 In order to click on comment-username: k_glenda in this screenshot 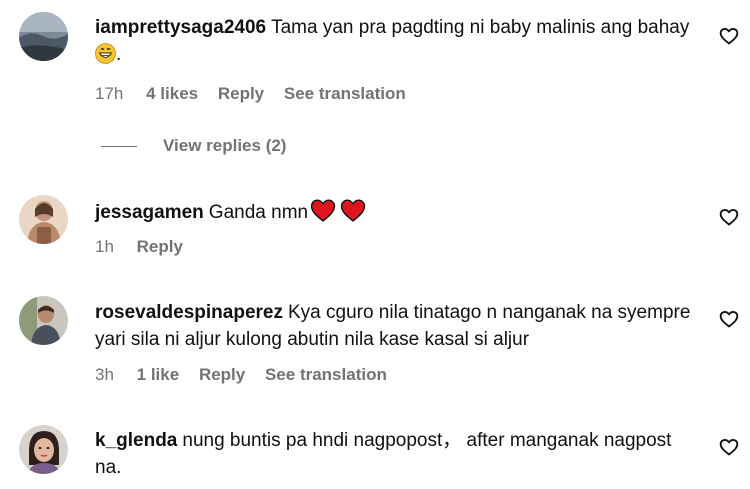, I will do `click(136, 440)`.